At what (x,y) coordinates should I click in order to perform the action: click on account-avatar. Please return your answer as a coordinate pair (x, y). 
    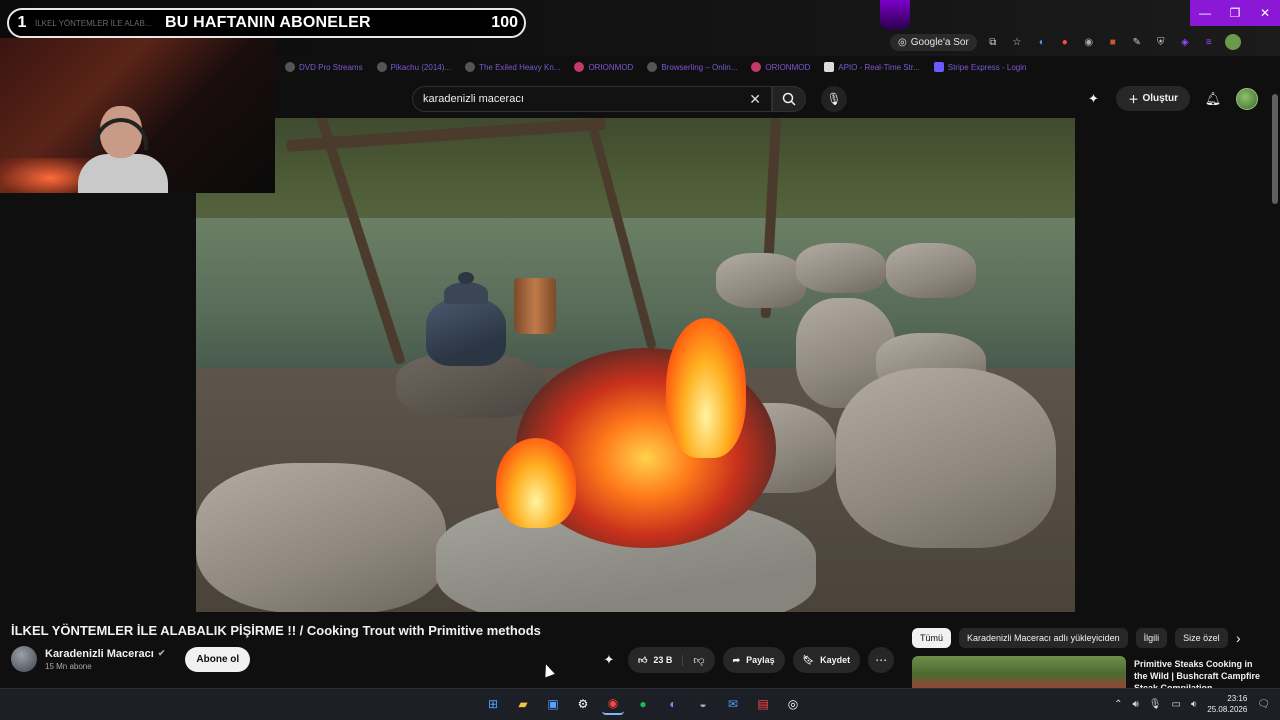
    Looking at the image, I should click on (1247, 98).